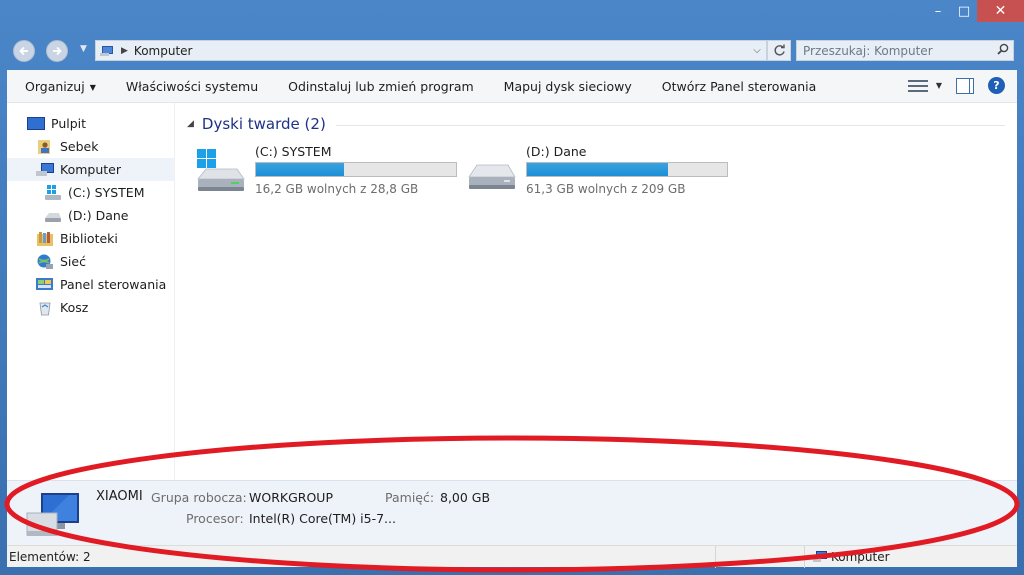 This screenshot has width=1024, height=575. What do you see at coordinates (45, 308) in the screenshot?
I see `recycle-bin-icon` at bounding box center [45, 308].